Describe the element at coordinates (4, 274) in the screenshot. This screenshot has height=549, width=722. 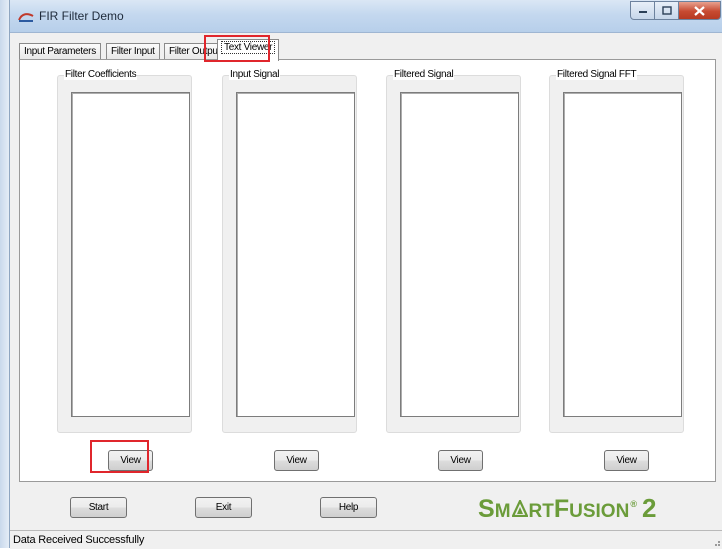
I see `desktop-background` at that location.